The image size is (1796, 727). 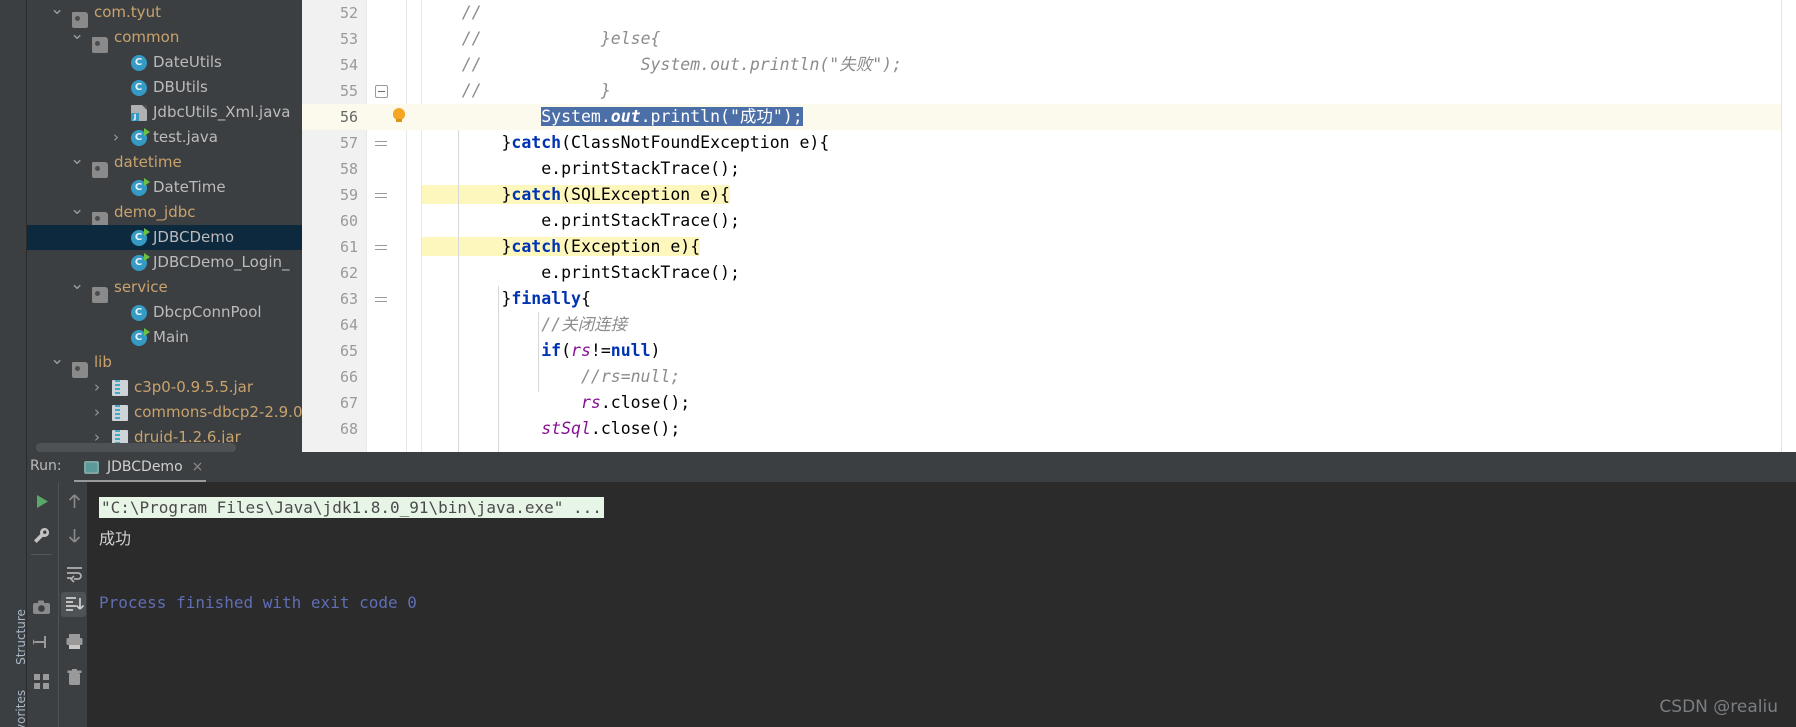 I want to click on clear-all-button, so click(x=74, y=677).